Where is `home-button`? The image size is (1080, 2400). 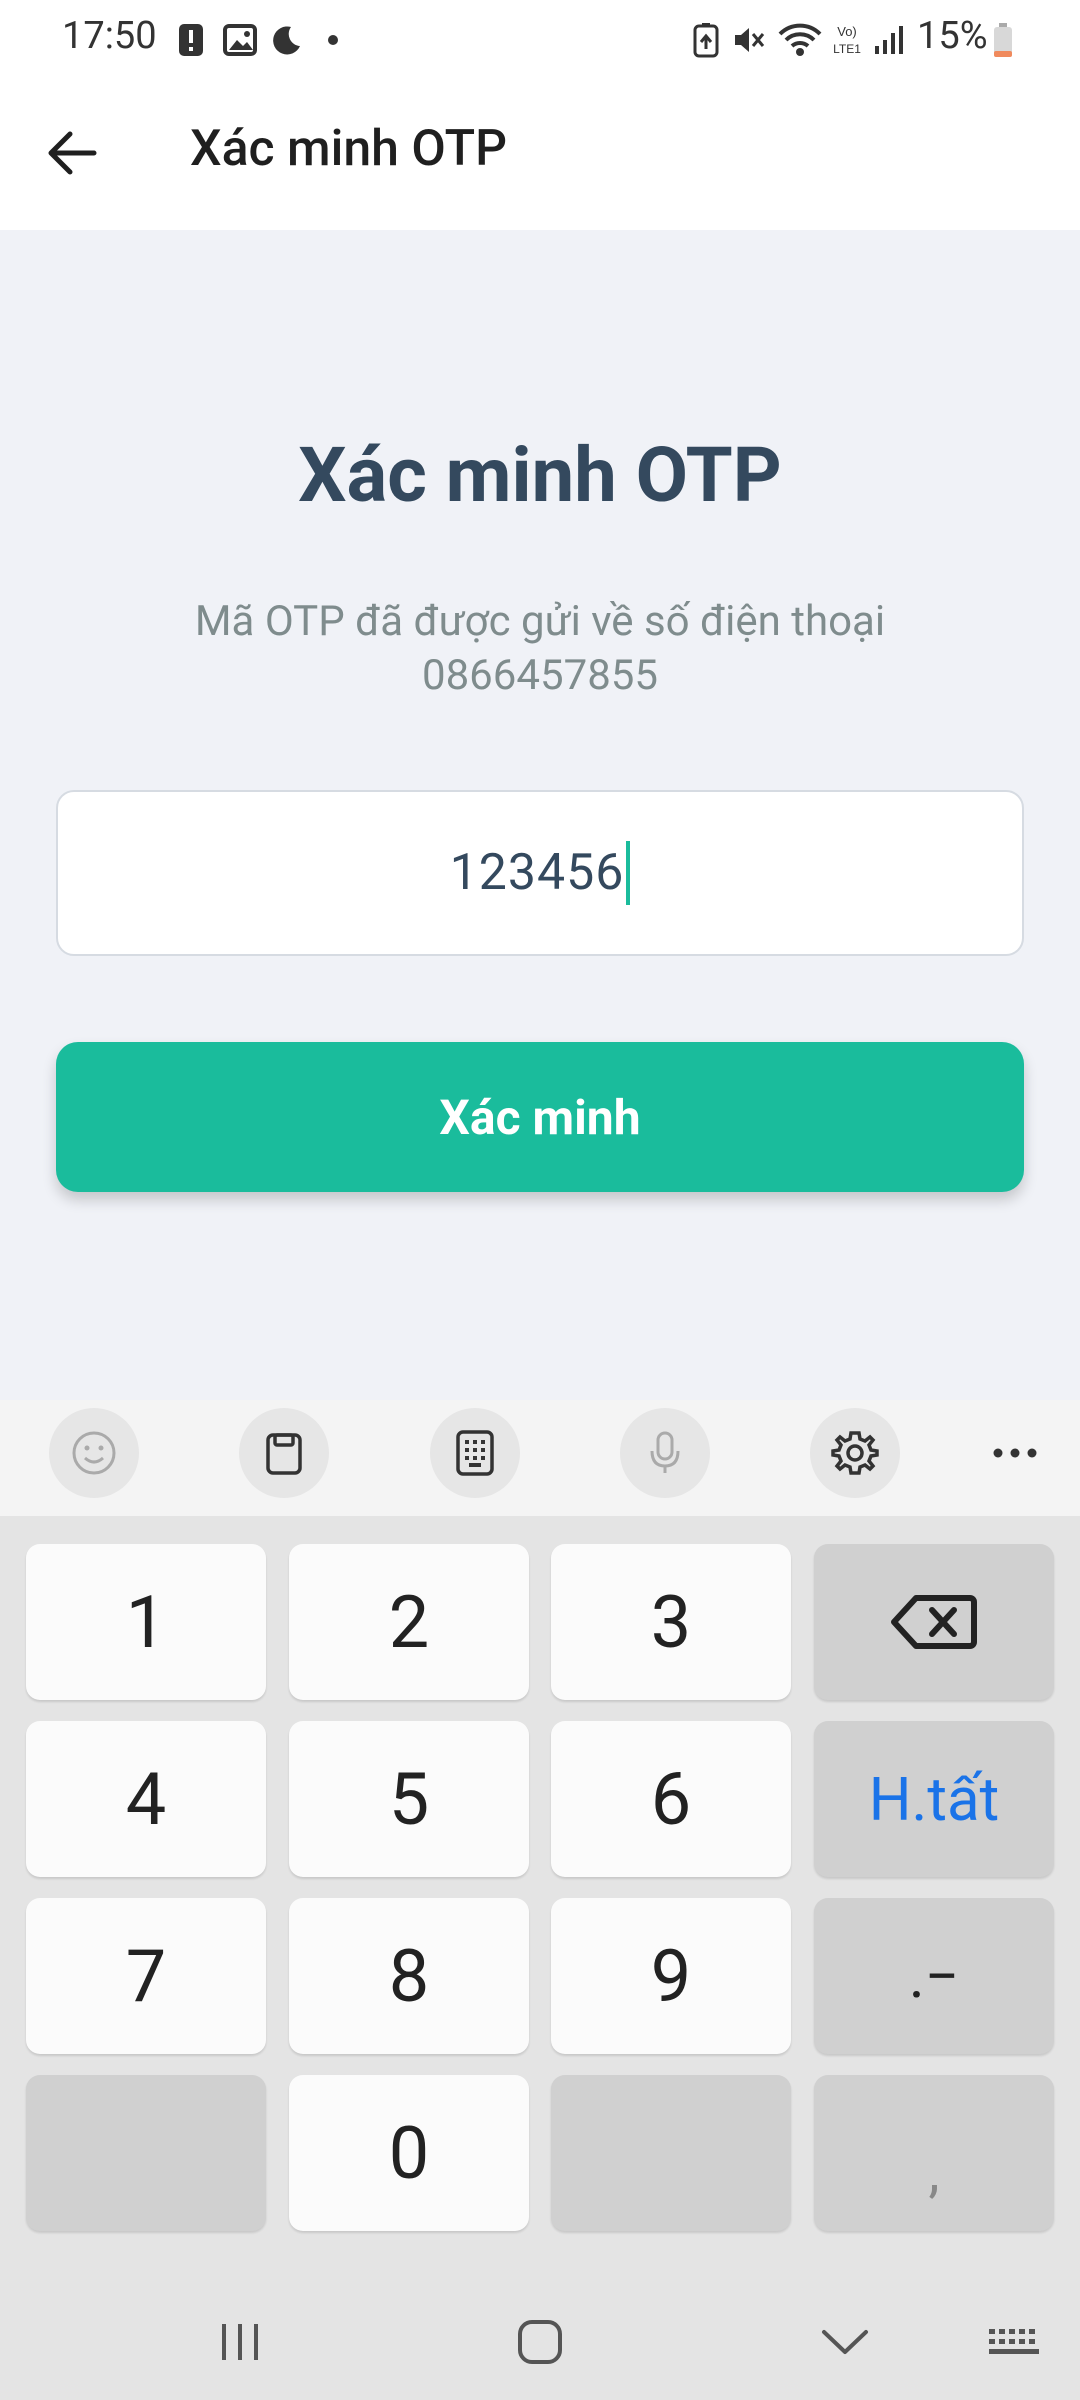 home-button is located at coordinates (540, 2342).